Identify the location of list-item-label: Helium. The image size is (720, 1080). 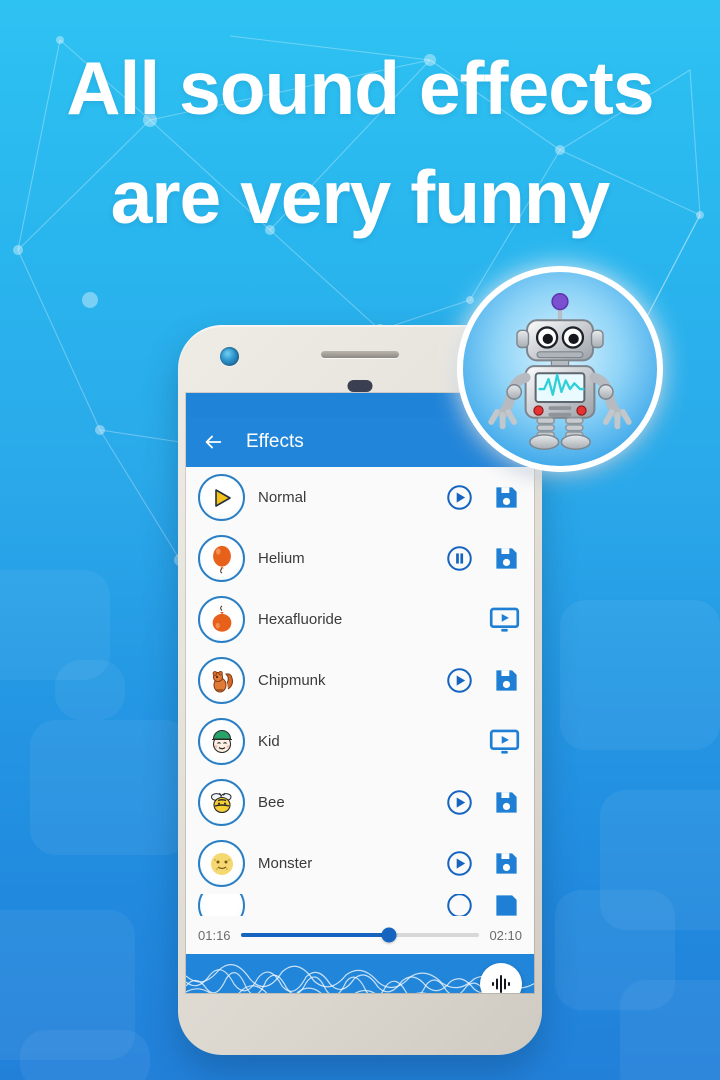
(281, 558).